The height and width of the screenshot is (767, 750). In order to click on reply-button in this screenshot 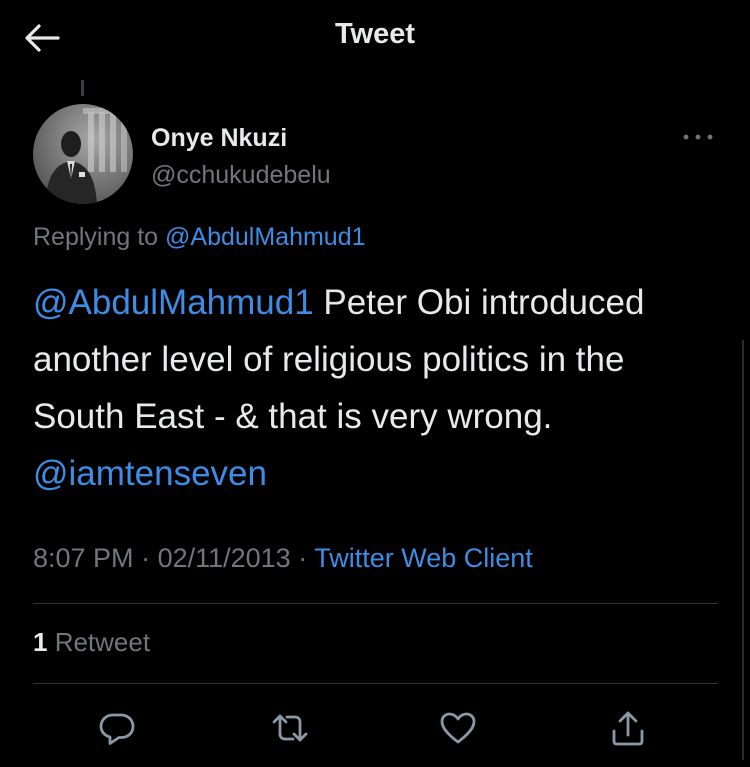, I will do `click(117, 728)`.